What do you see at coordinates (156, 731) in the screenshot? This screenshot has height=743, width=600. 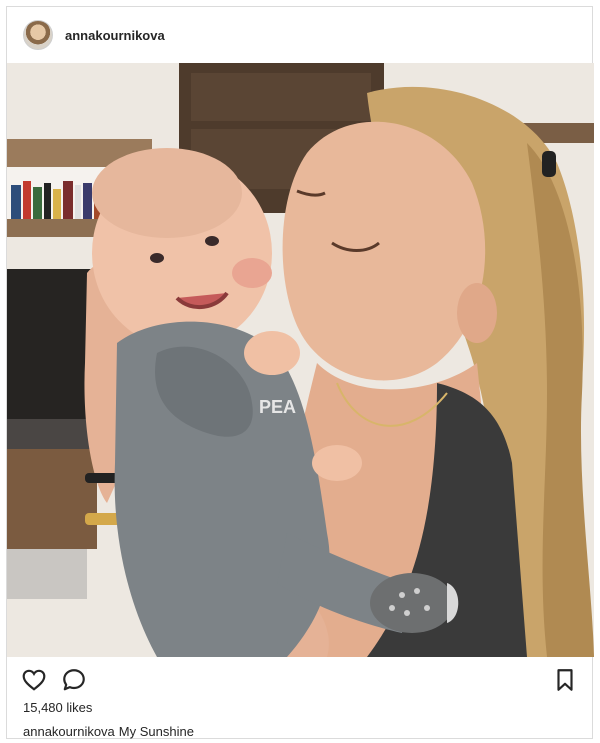 I see `caption-text: My Sunshine` at bounding box center [156, 731].